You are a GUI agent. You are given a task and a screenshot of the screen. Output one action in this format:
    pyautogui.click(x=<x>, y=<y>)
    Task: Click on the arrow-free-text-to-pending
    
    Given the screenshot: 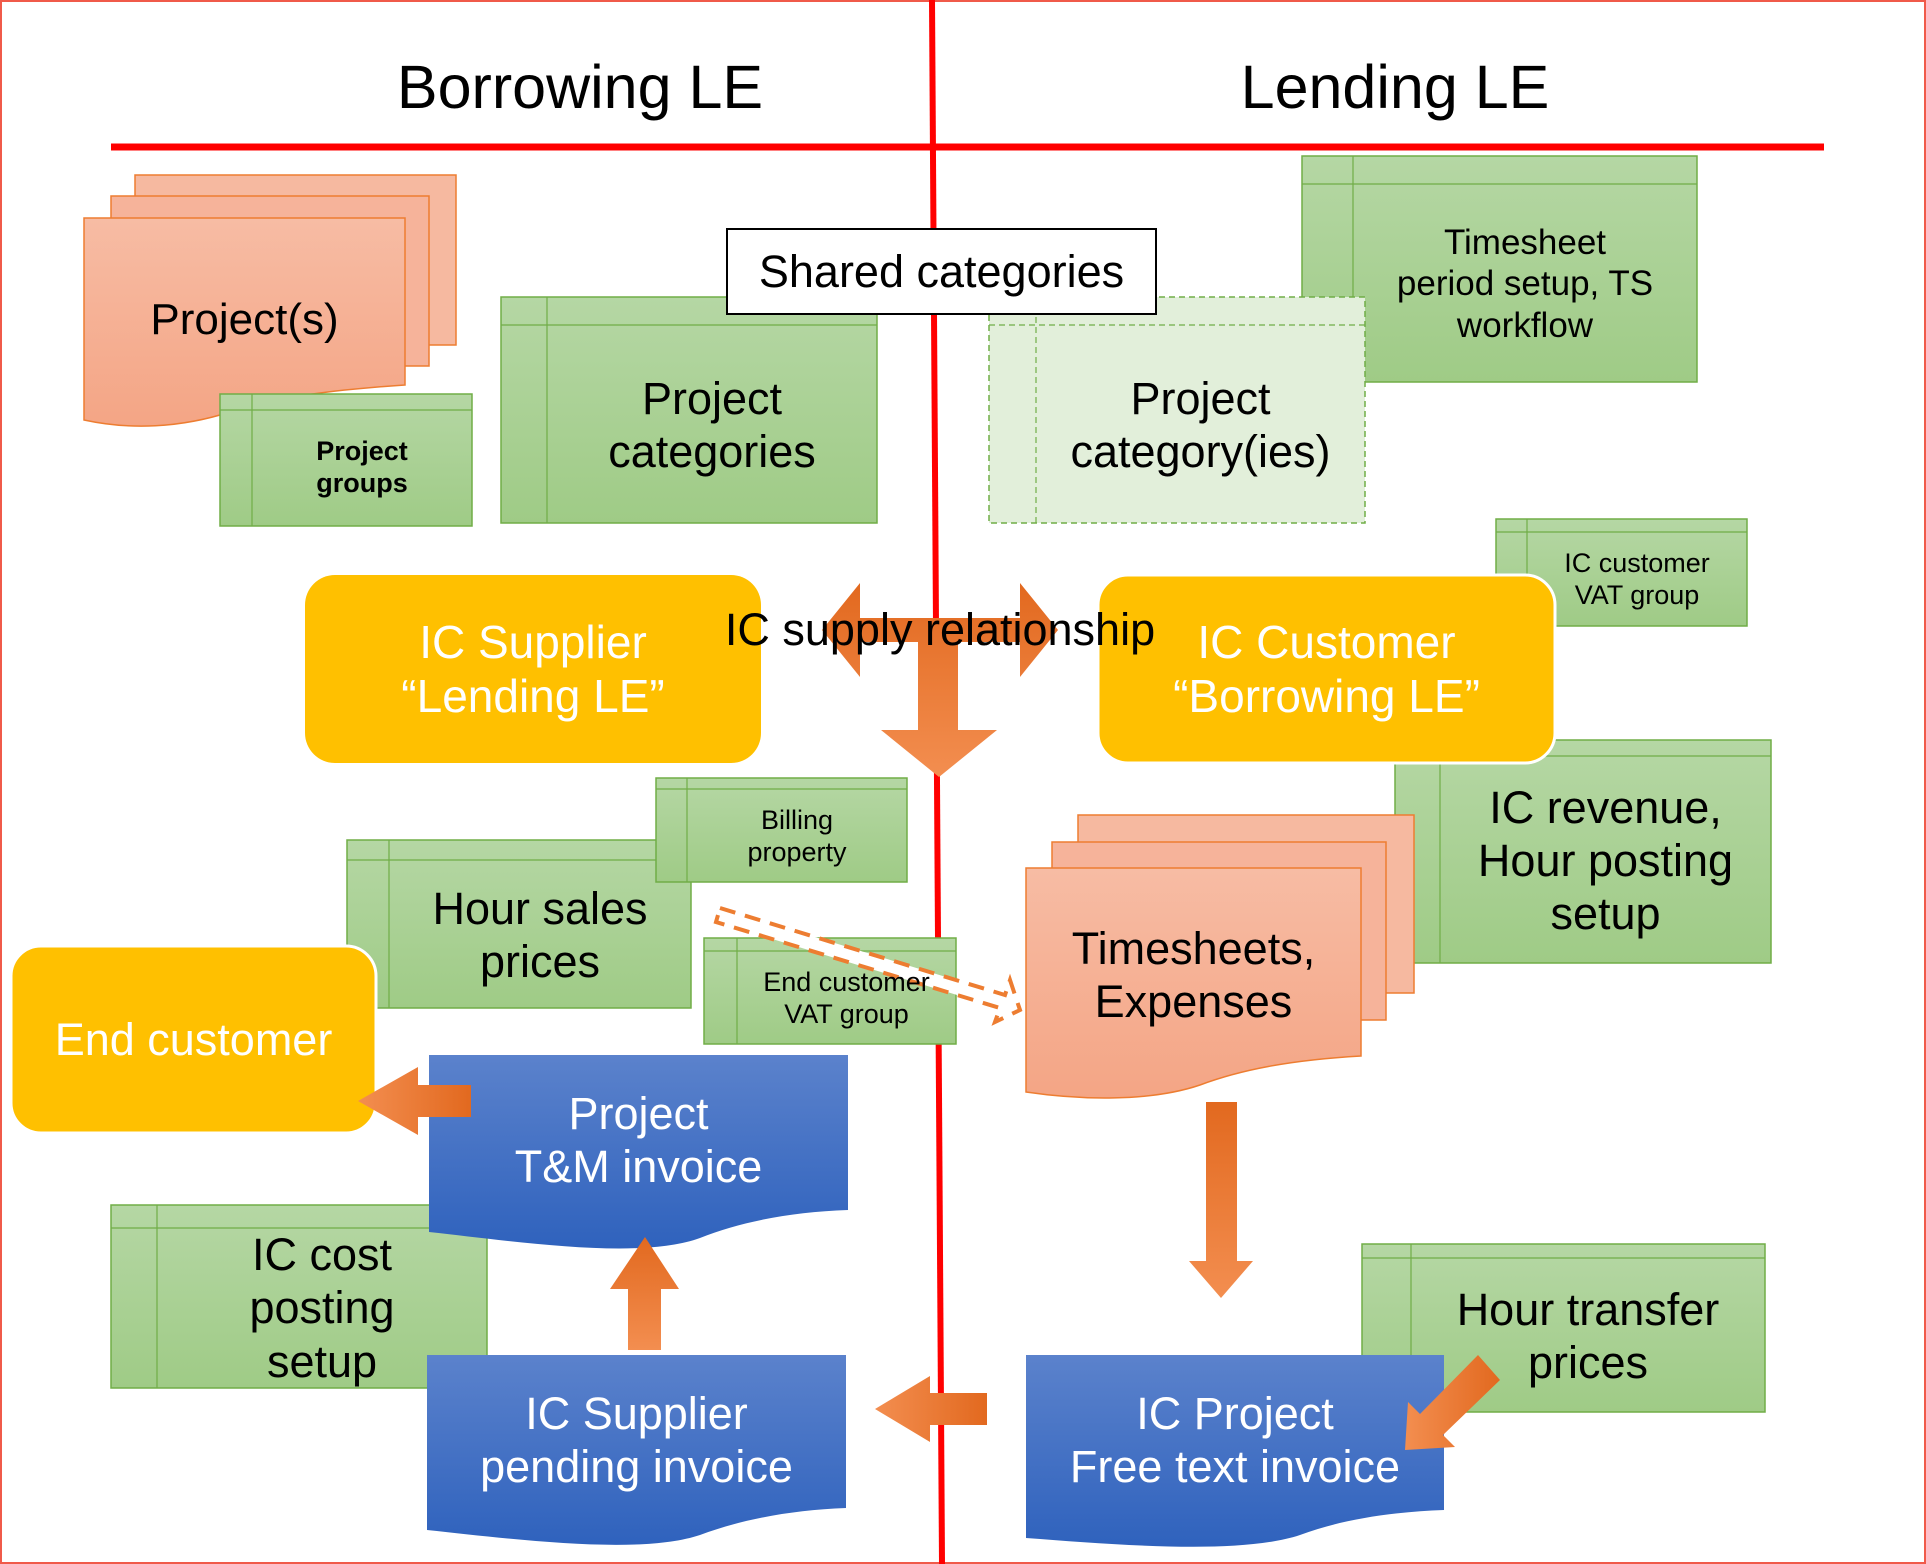 What is the action you would take?
    pyautogui.click(x=931, y=1409)
    